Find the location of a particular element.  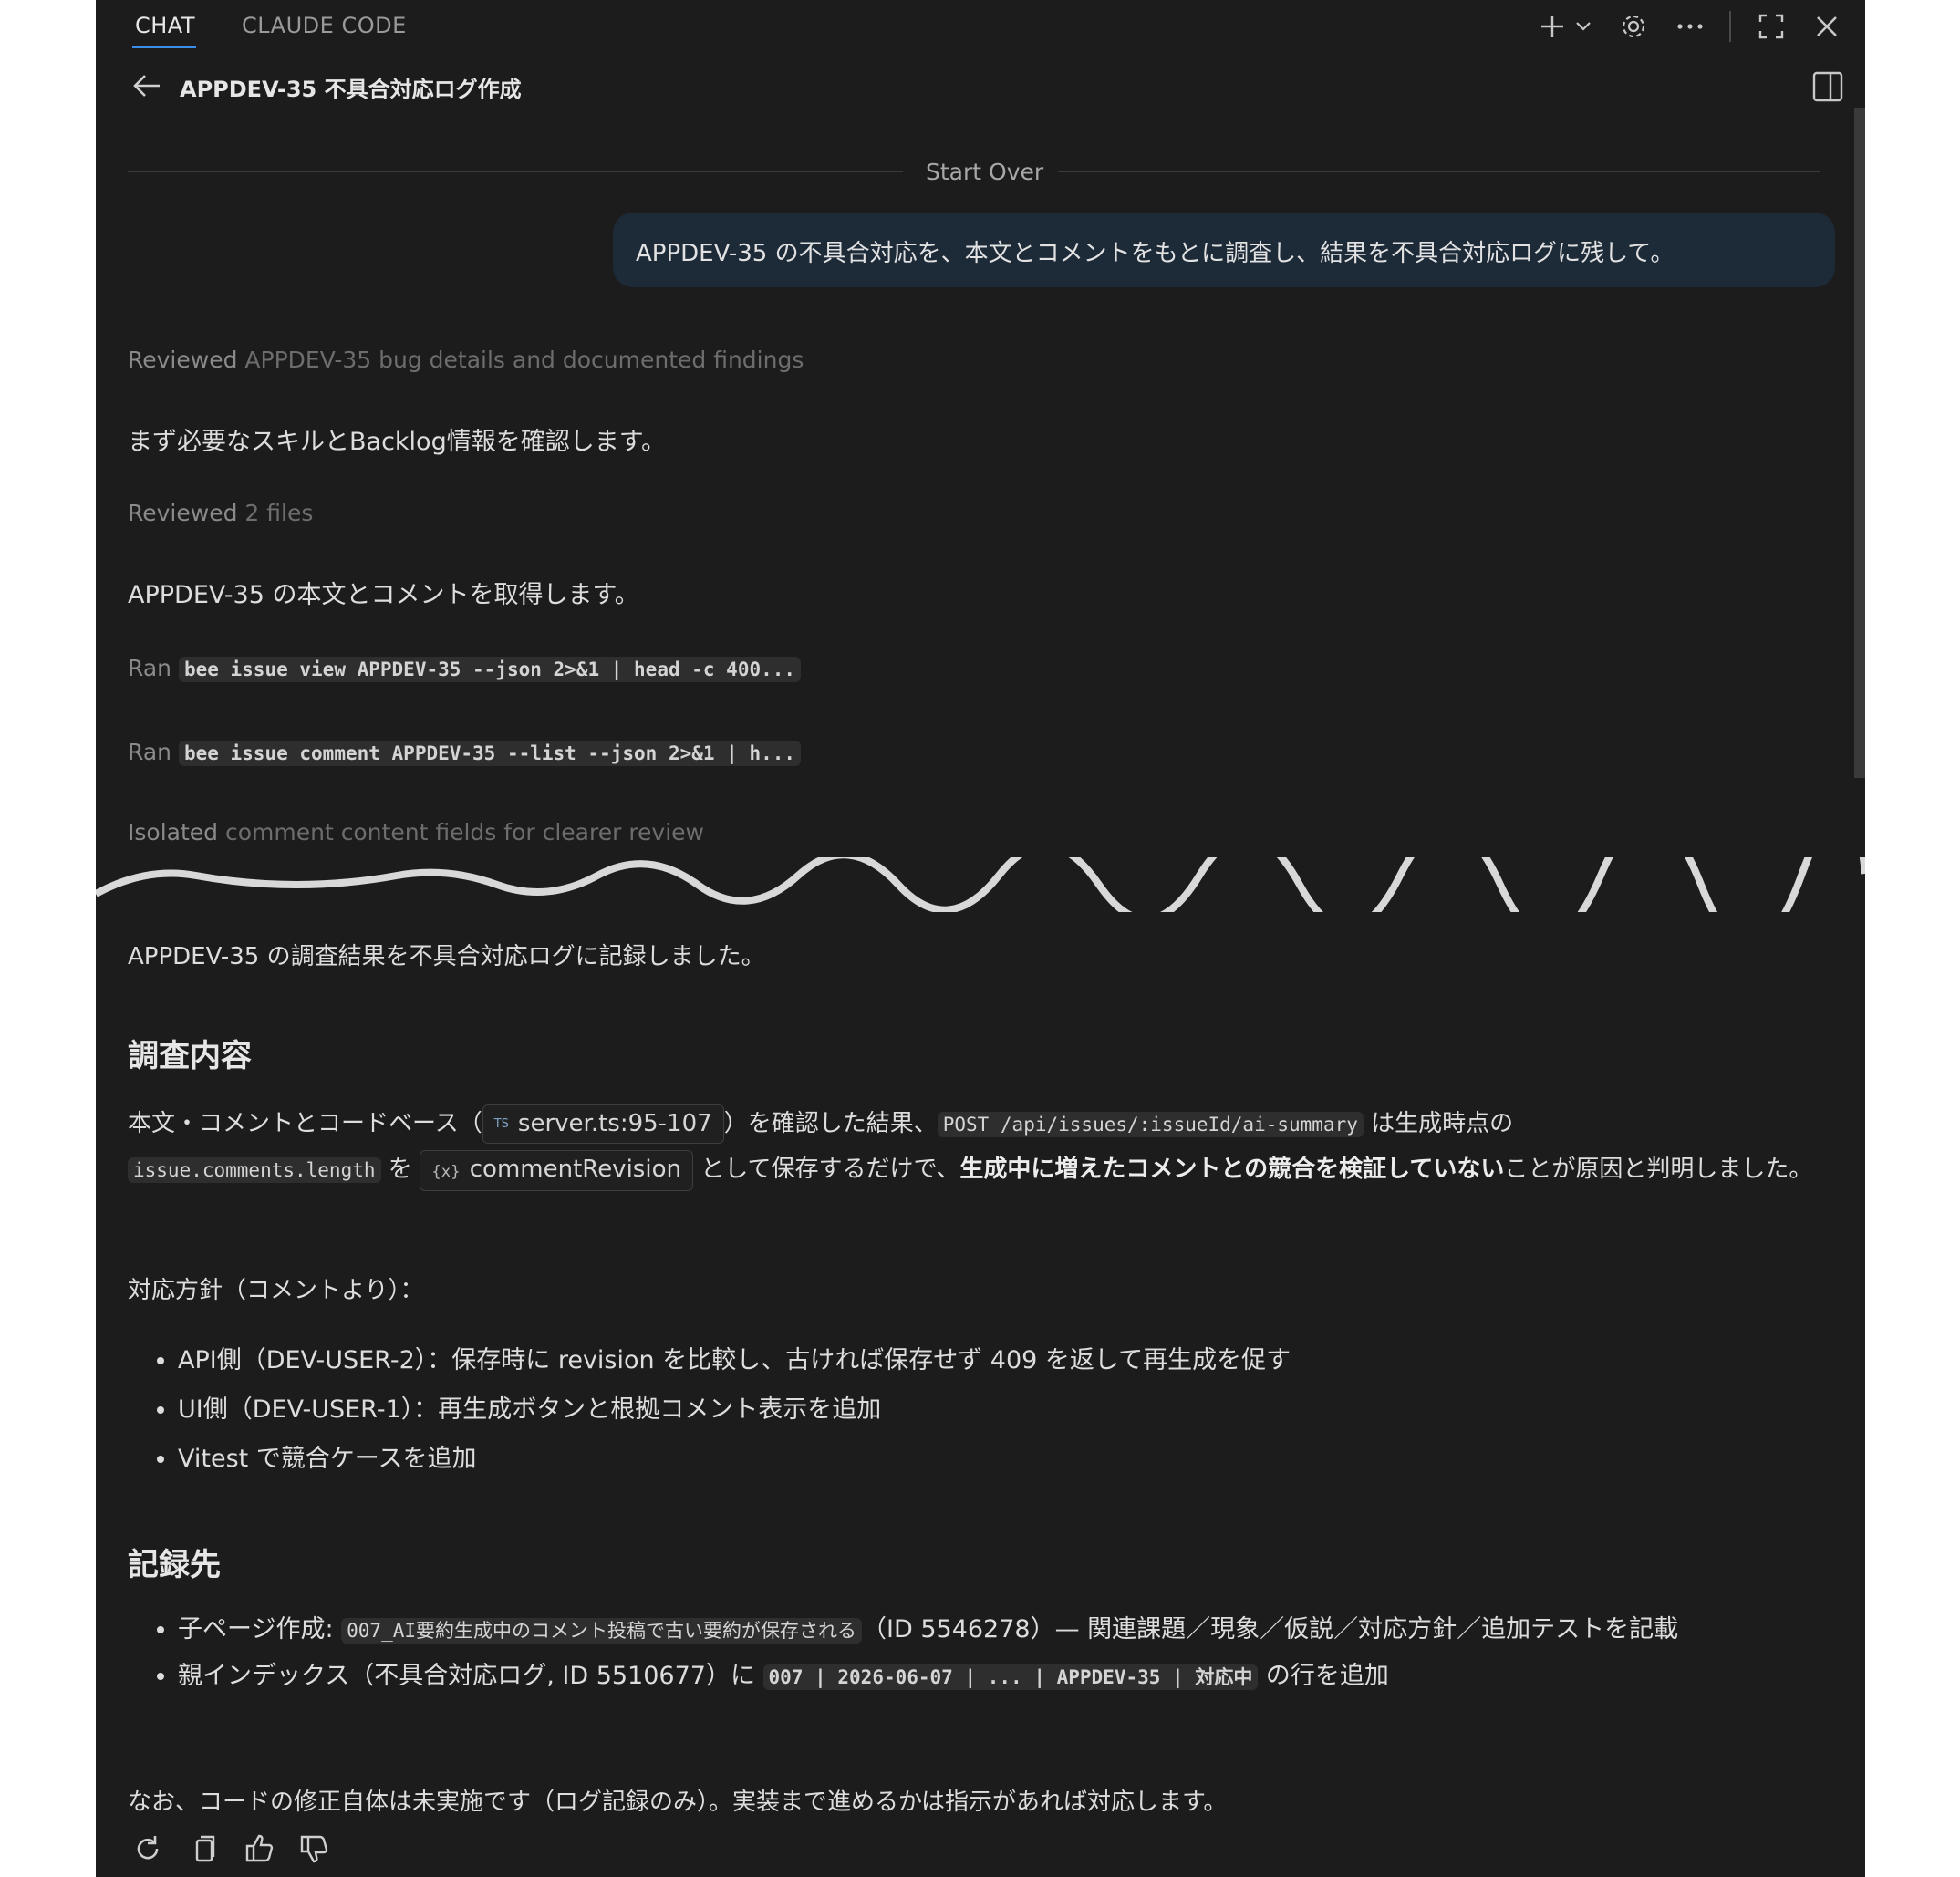

inline-code: 007_AI要約生成中のコメント投稿で古い要約が保存される is located at coordinates (601, 1631).